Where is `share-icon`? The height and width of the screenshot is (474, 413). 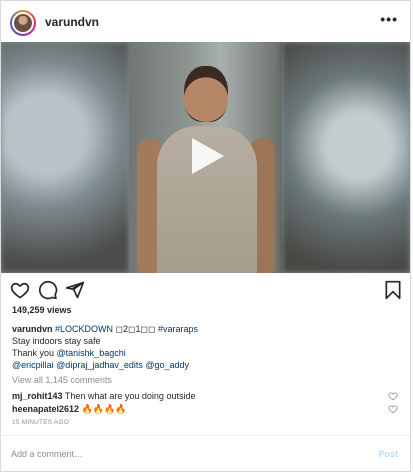 share-icon is located at coordinates (75, 290).